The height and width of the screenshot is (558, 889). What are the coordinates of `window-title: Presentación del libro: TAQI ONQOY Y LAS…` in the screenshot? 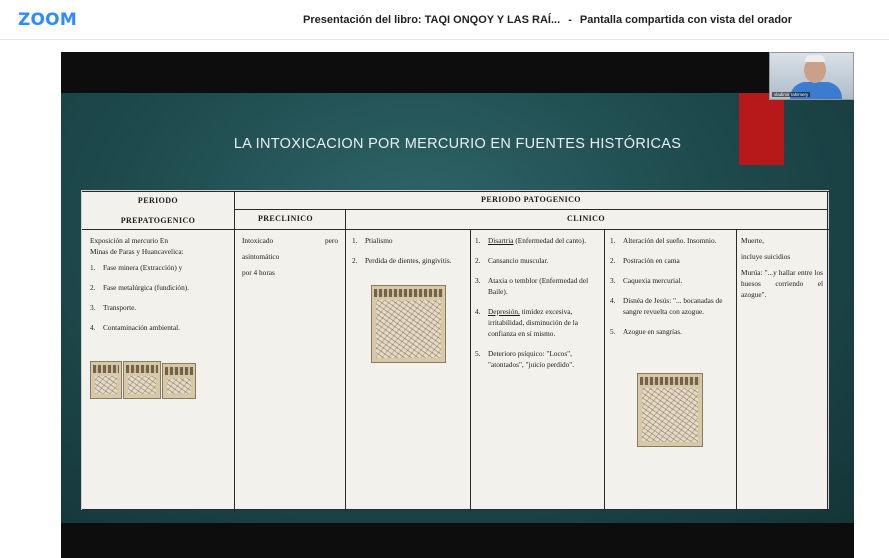 It's located at (547, 20).